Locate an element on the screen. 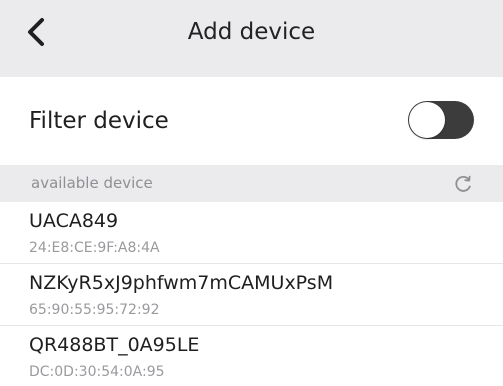 The height and width of the screenshot is (386, 503). toggle-knob is located at coordinates (427, 120).